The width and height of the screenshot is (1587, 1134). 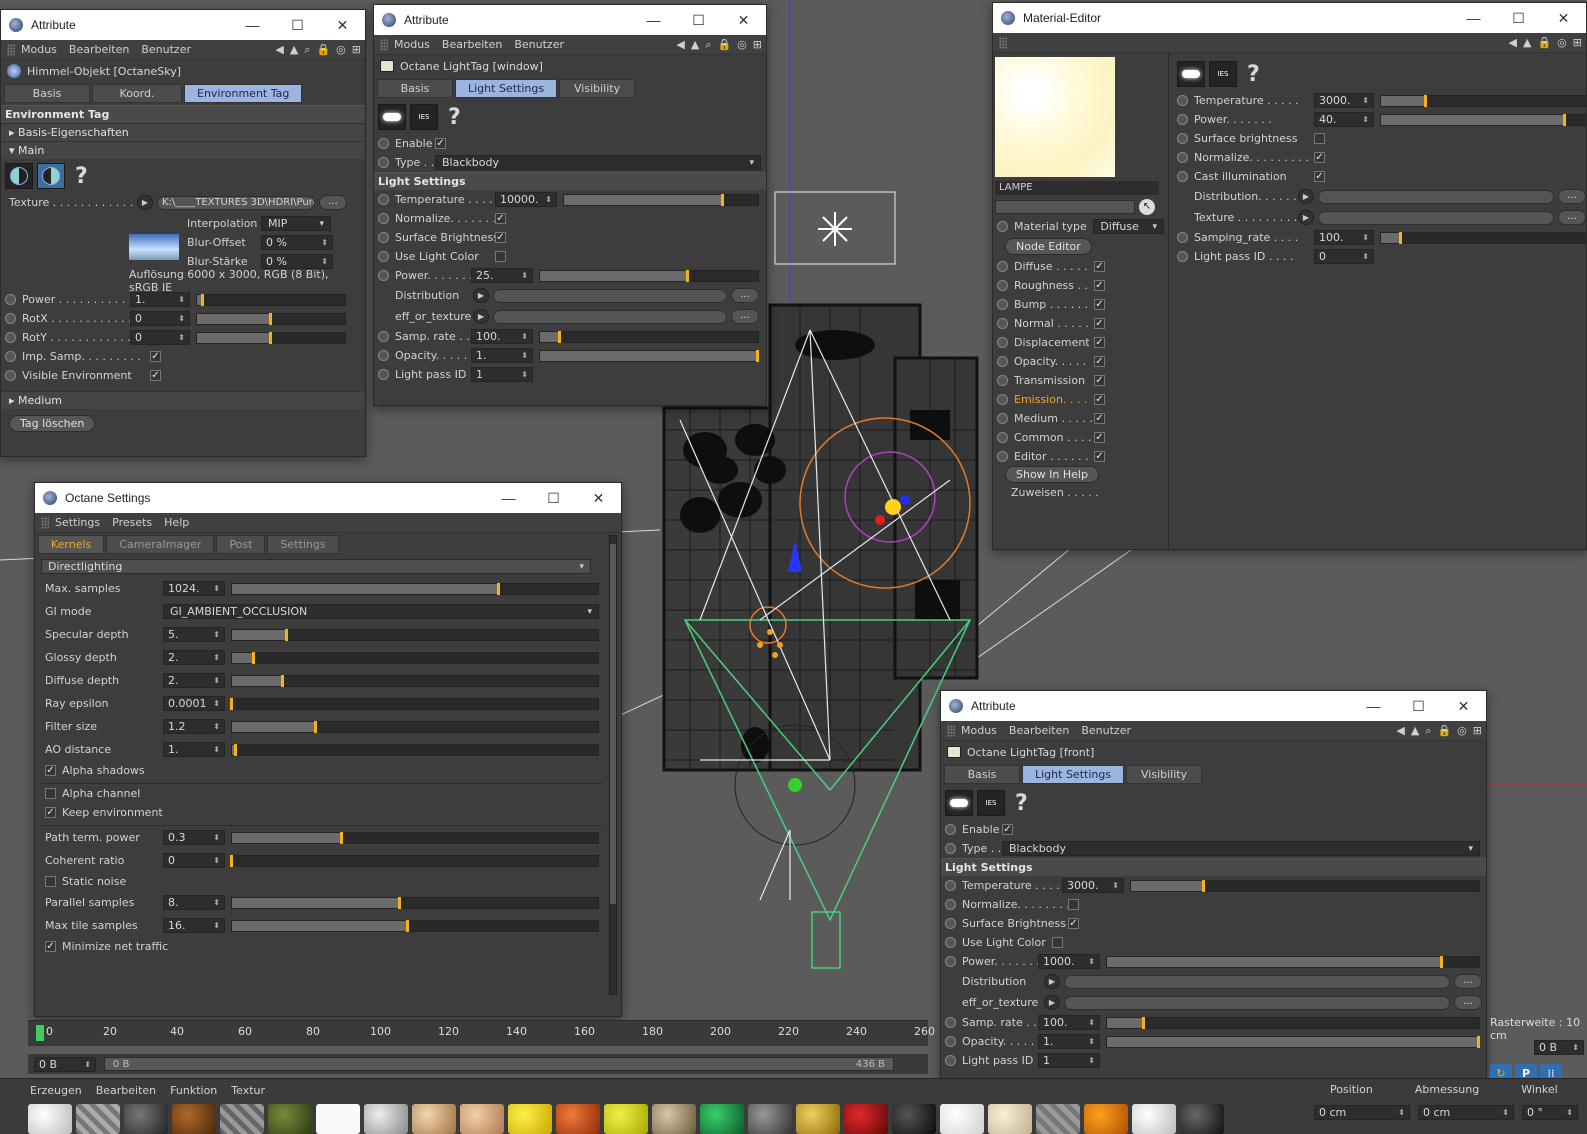 I want to click on alpha-channel-checkbox, so click(x=50, y=793).